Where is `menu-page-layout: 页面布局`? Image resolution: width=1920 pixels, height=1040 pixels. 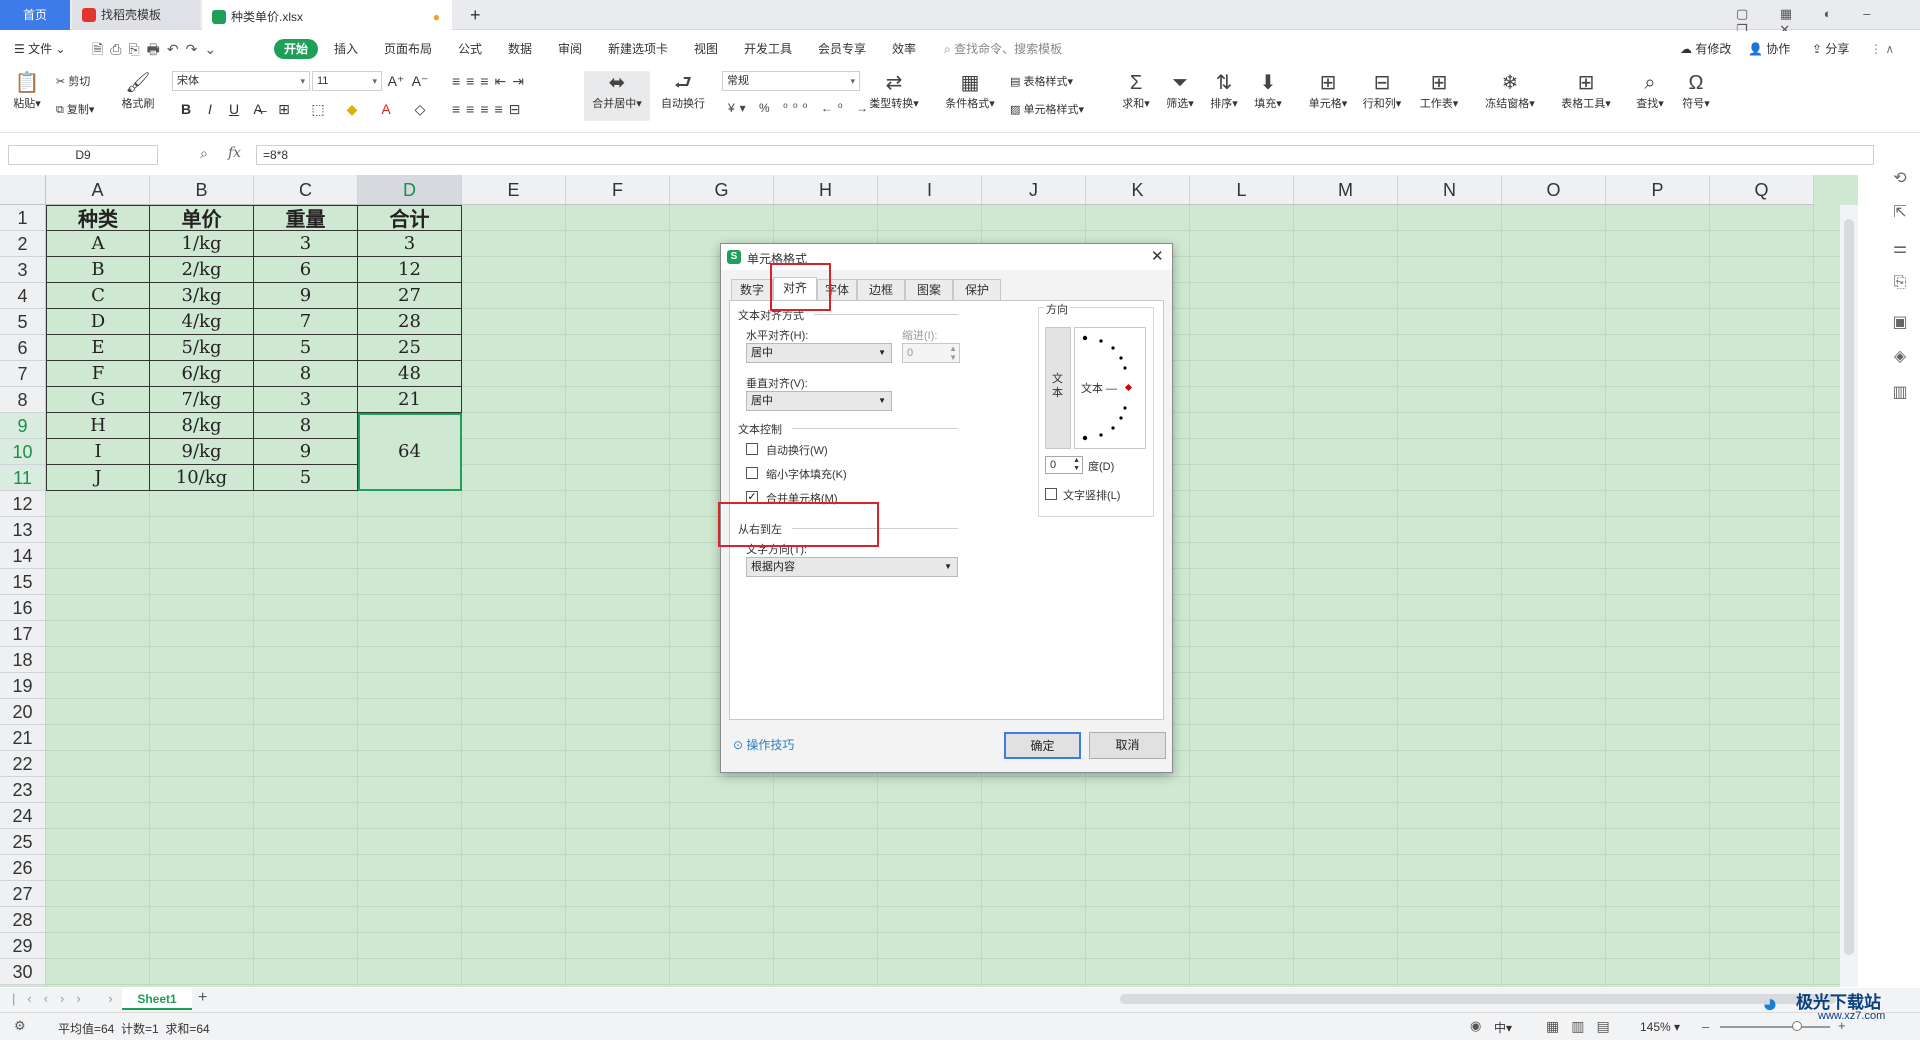
menu-page-layout: 页面布局 is located at coordinates (408, 49).